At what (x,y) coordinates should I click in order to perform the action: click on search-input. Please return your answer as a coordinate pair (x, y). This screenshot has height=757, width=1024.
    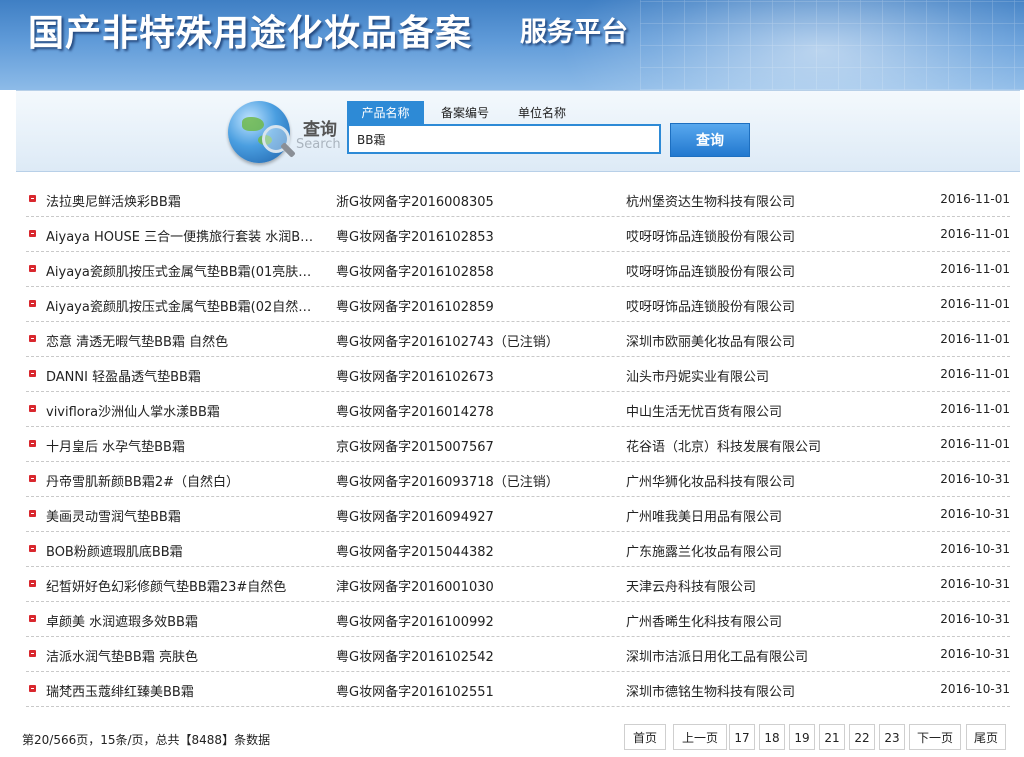
    Looking at the image, I should click on (504, 139).